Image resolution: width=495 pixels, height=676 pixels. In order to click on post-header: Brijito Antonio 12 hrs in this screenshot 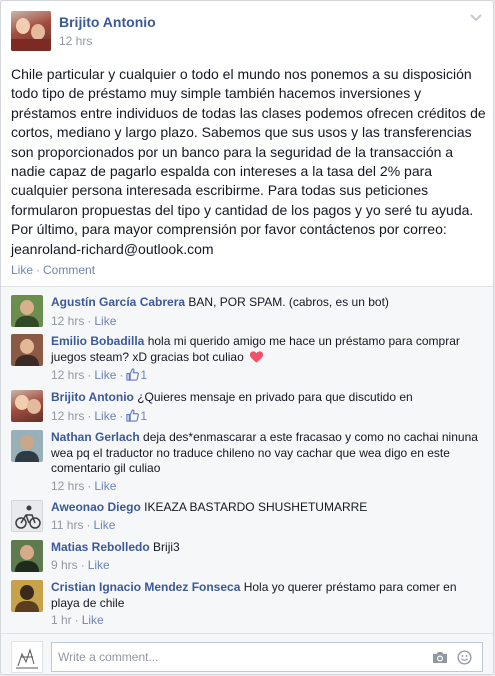, I will do `click(247, 30)`.